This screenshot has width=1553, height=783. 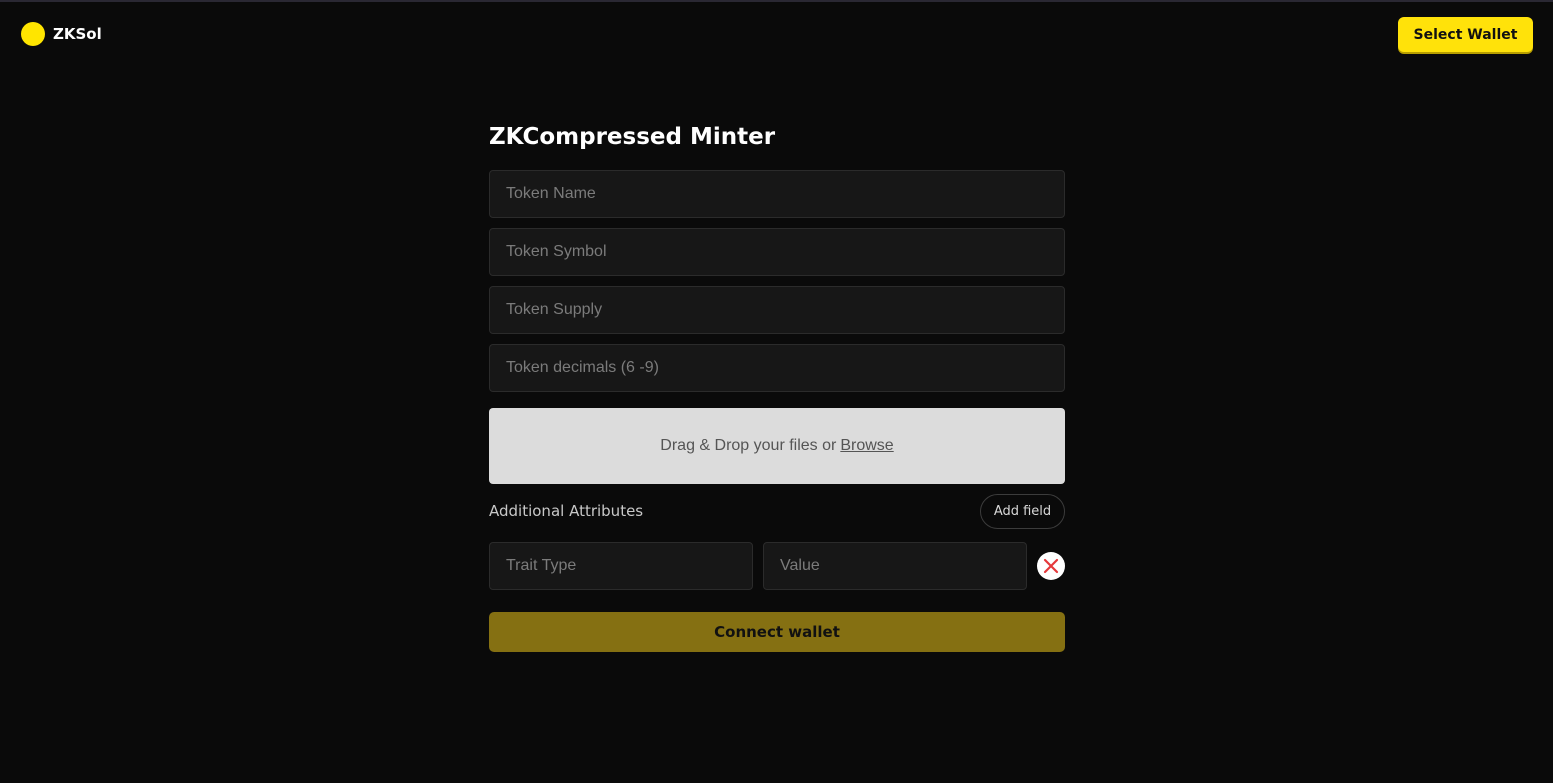 I want to click on remove-attribute-button, so click(x=1051, y=566).